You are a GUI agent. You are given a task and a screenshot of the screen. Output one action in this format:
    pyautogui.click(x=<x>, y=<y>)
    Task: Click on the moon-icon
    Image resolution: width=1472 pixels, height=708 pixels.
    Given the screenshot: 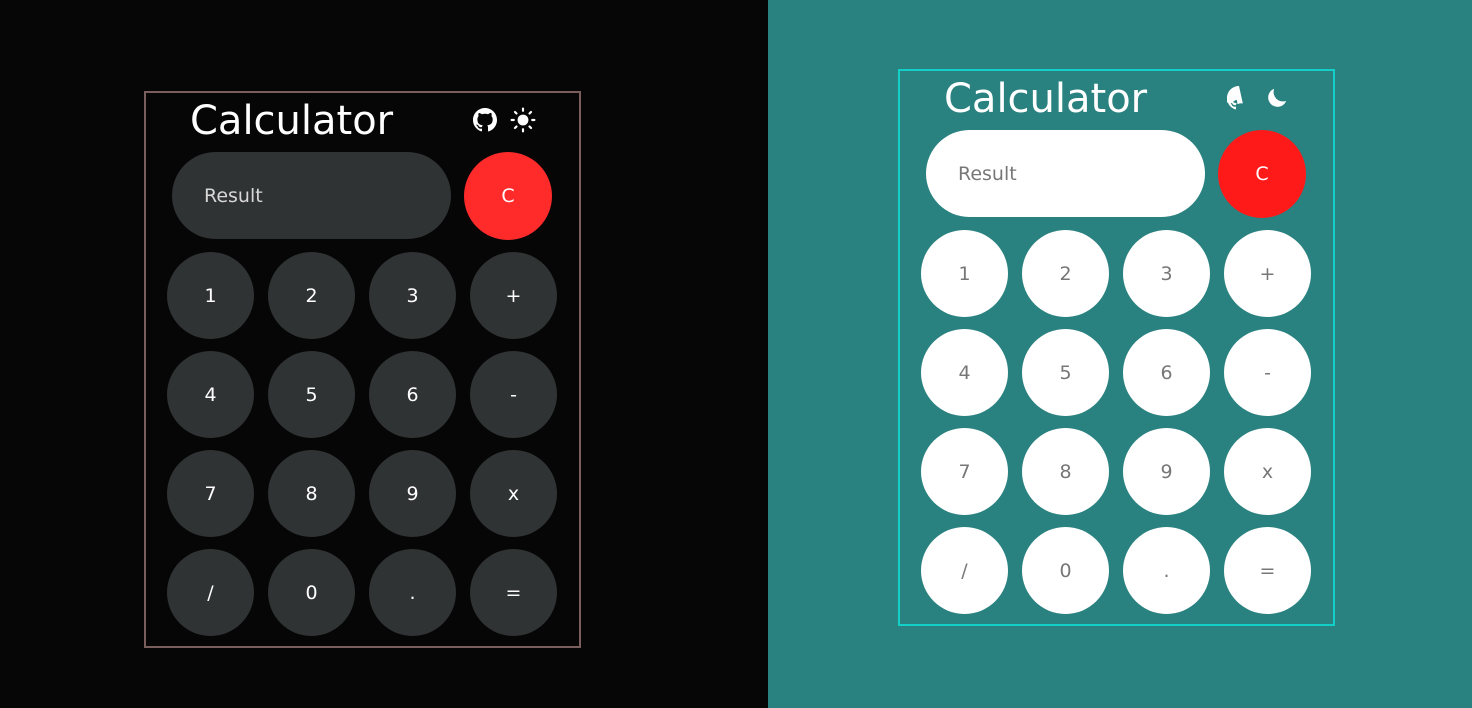 What is the action you would take?
    pyautogui.click(x=1277, y=98)
    